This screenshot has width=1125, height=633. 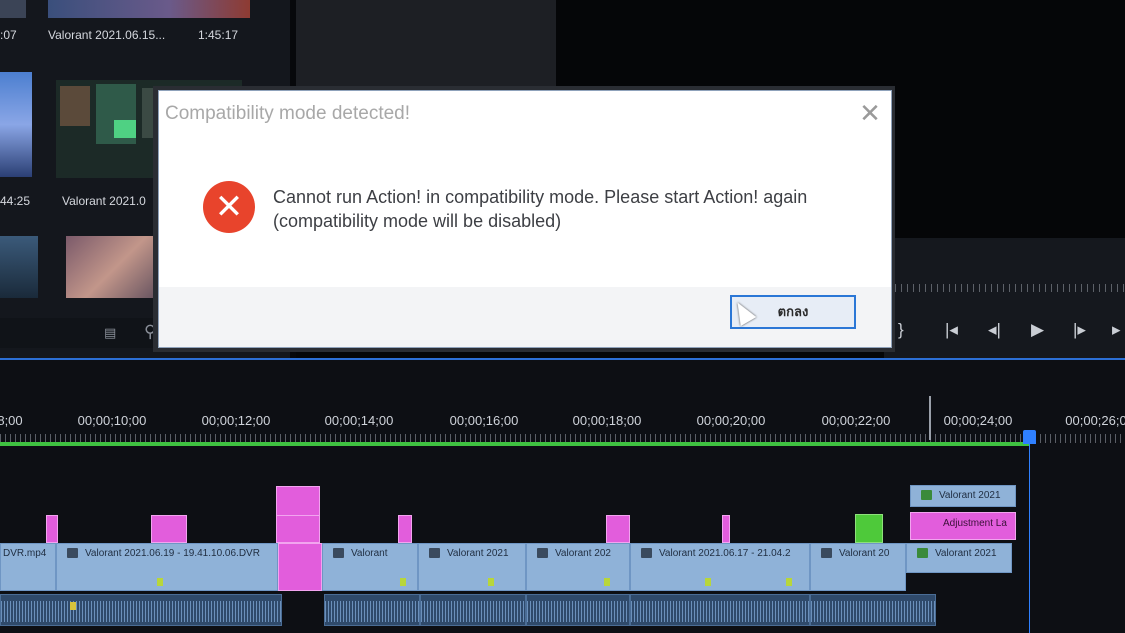 I want to click on close-icon: ✕, so click(x=870, y=113).